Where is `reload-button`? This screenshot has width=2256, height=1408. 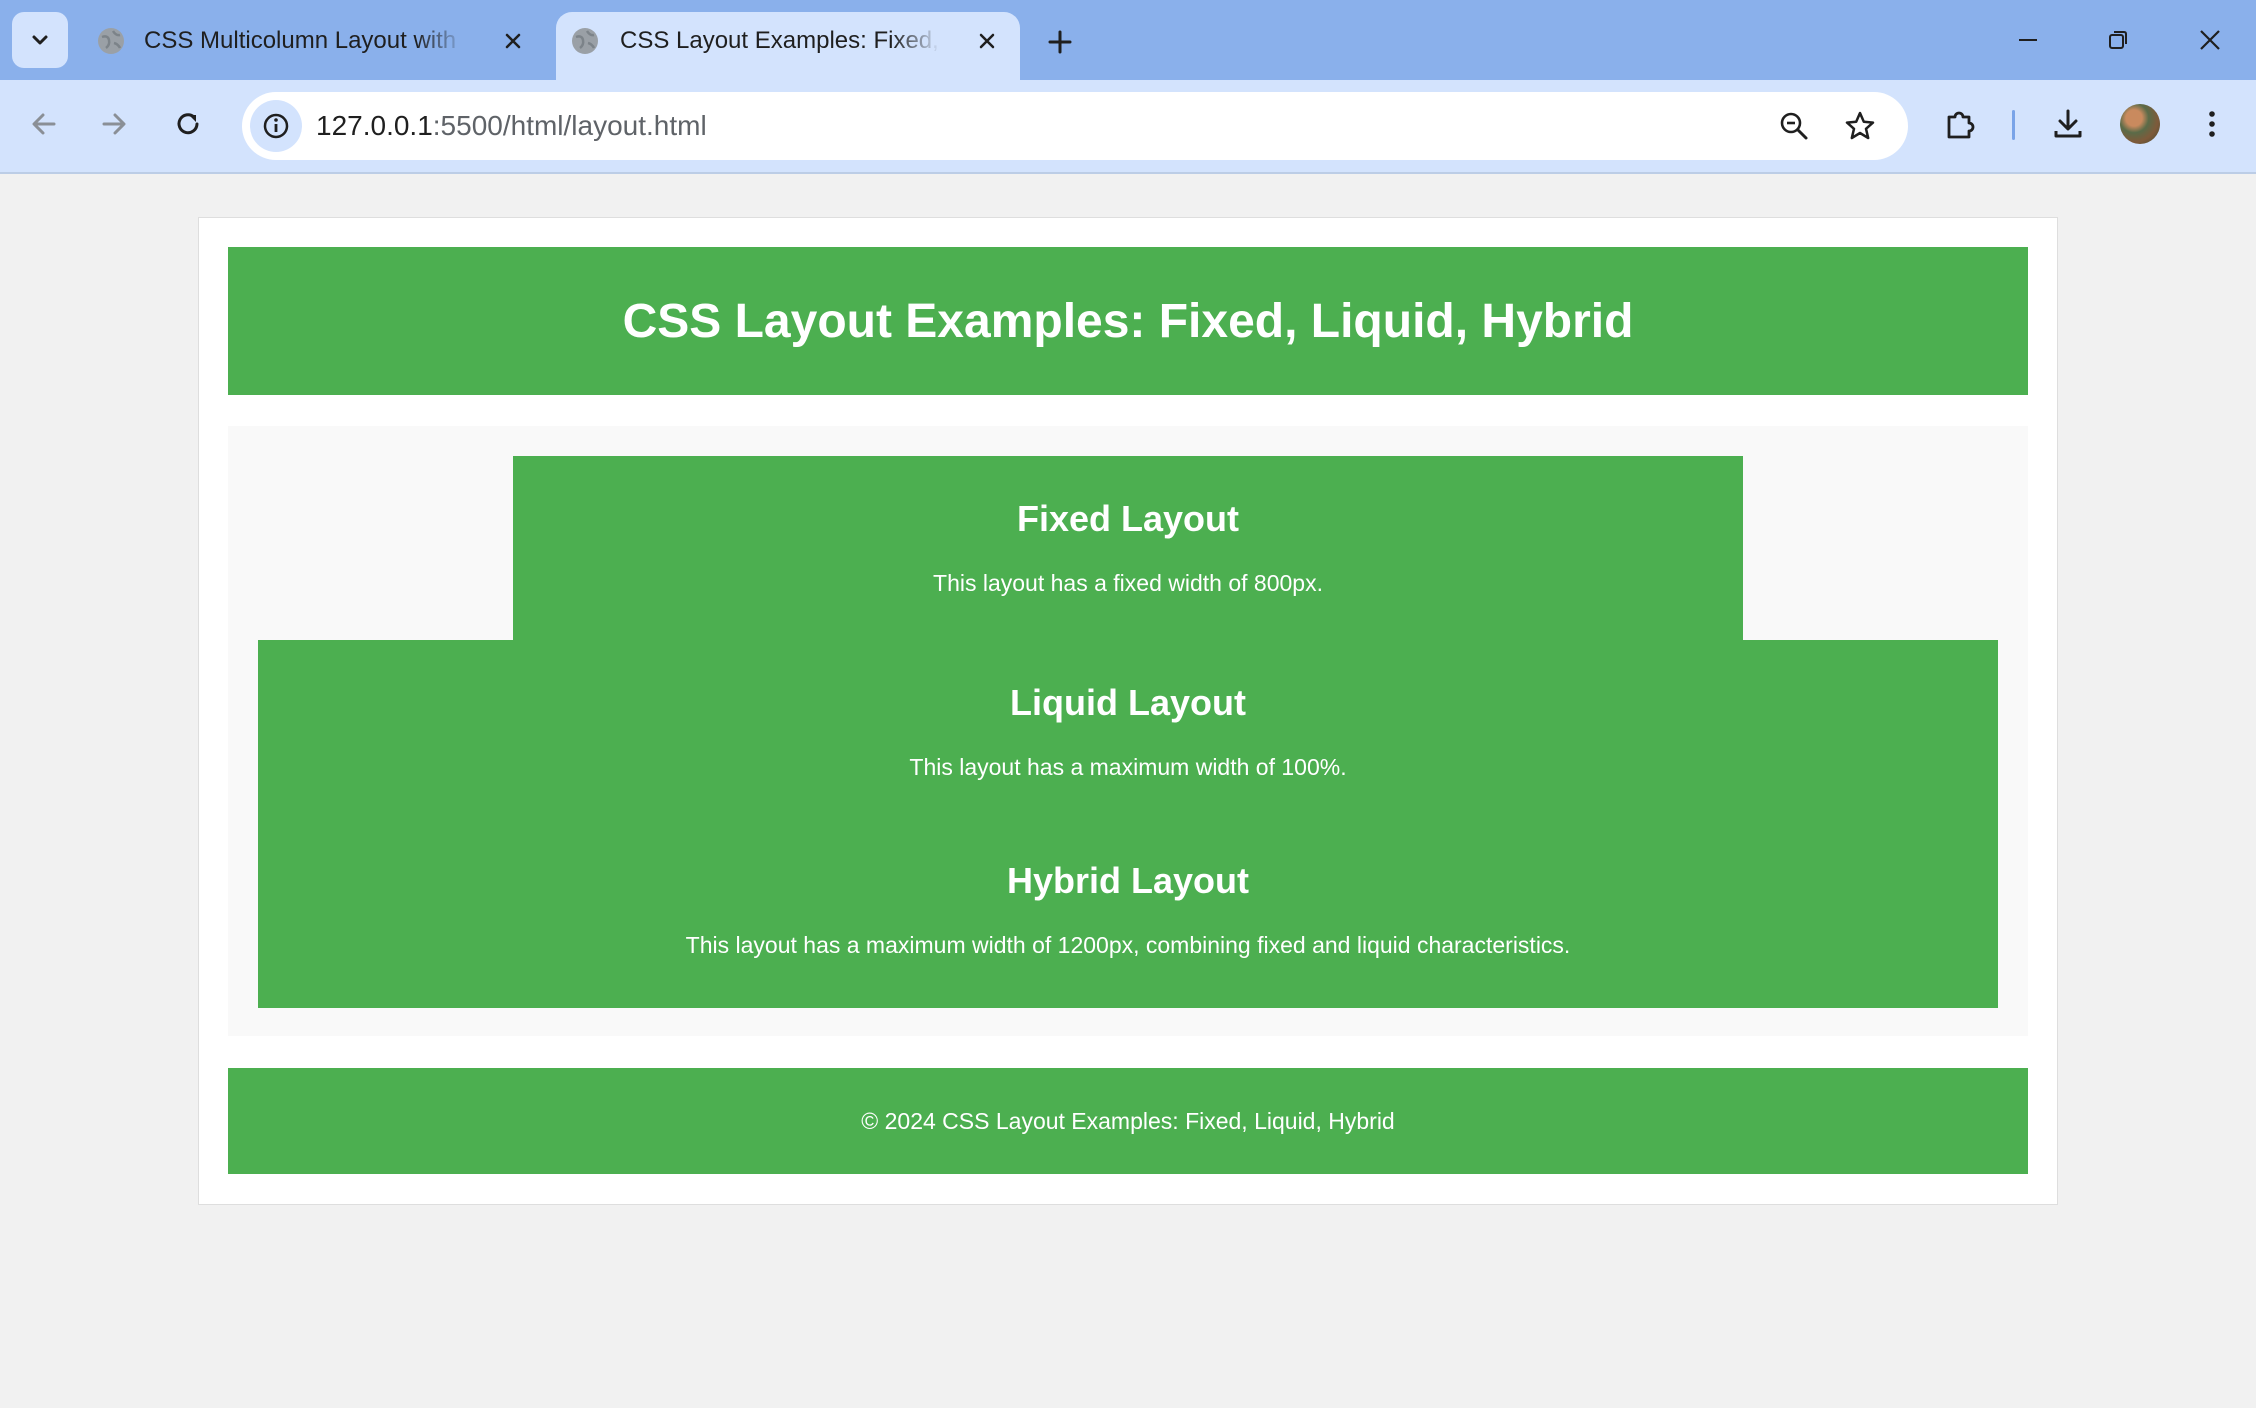
reload-button is located at coordinates (188, 124).